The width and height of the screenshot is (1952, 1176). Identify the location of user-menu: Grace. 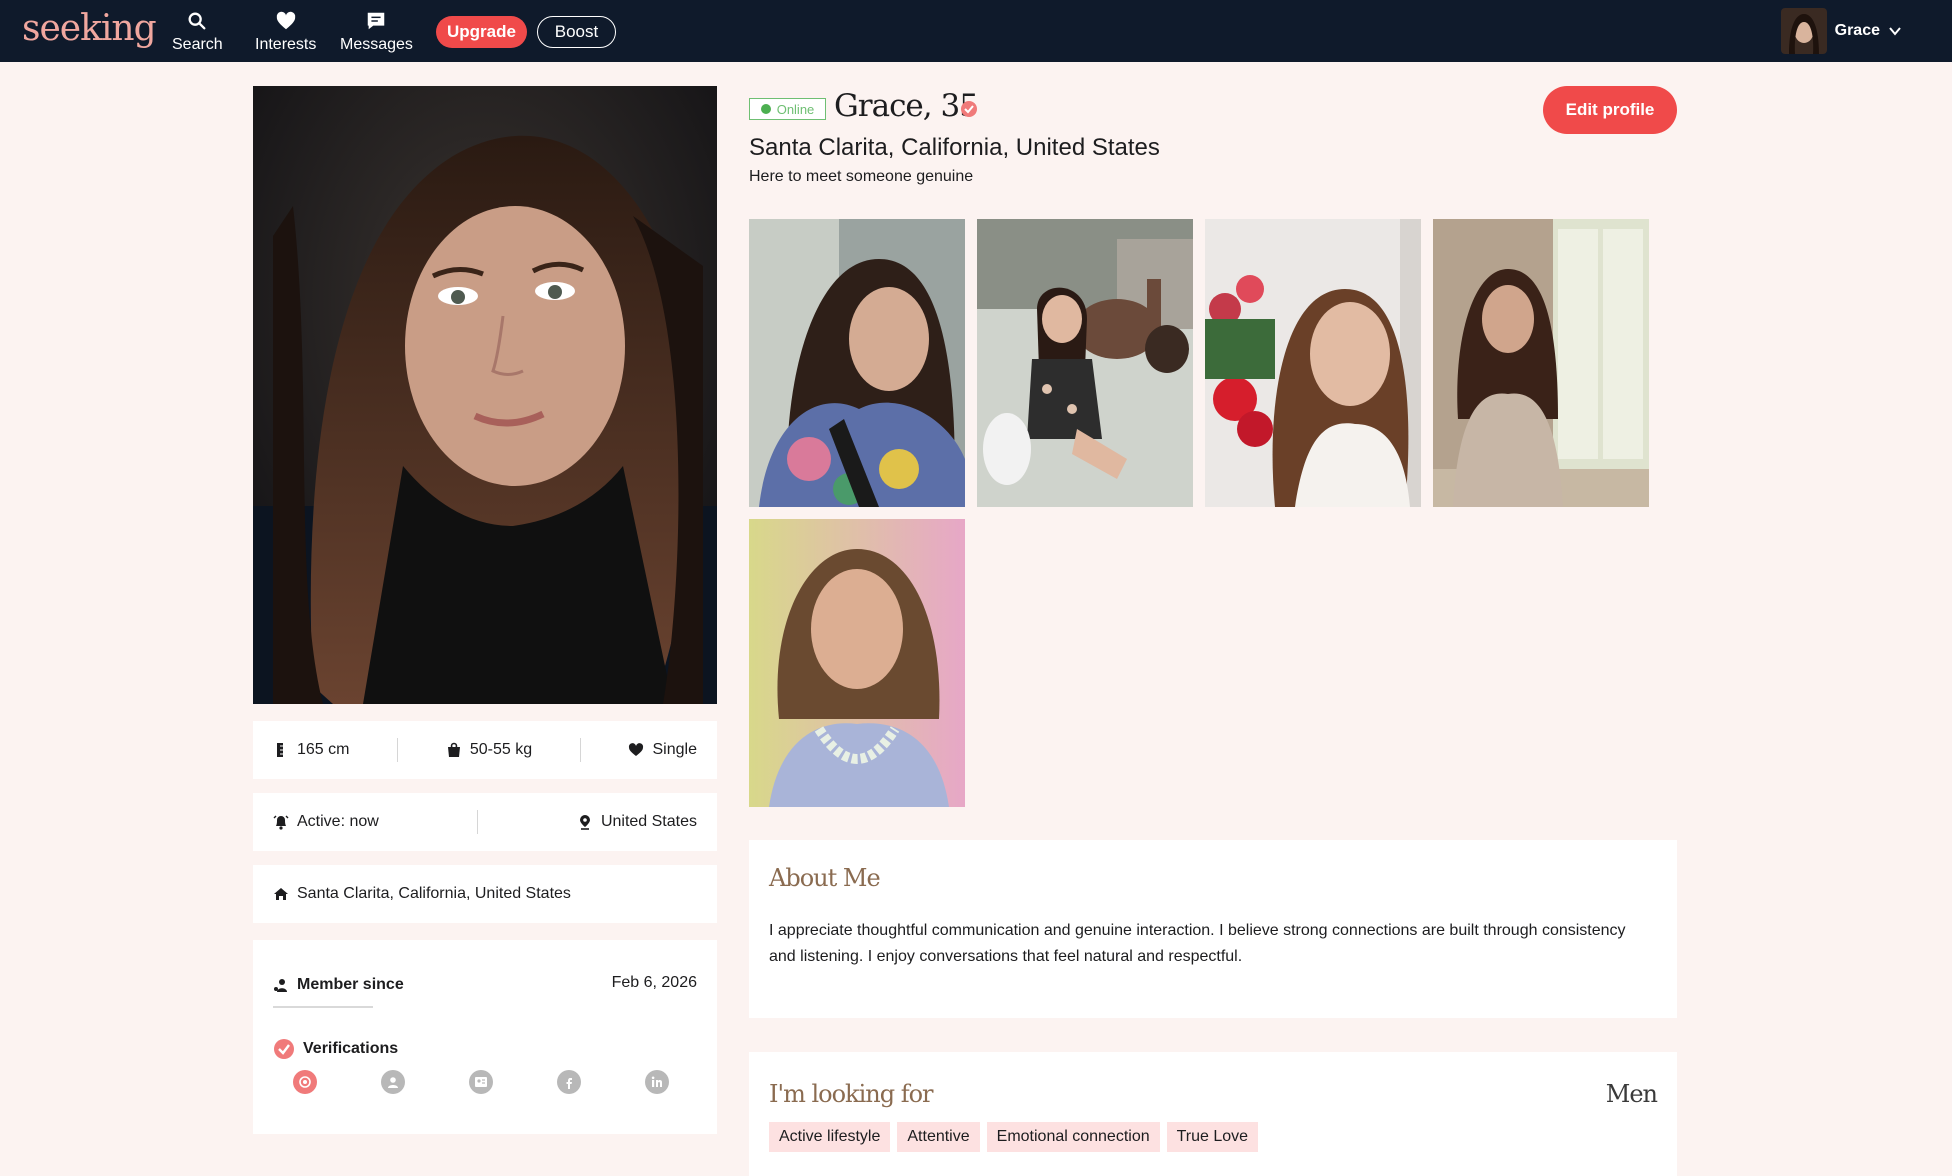
(1841, 31).